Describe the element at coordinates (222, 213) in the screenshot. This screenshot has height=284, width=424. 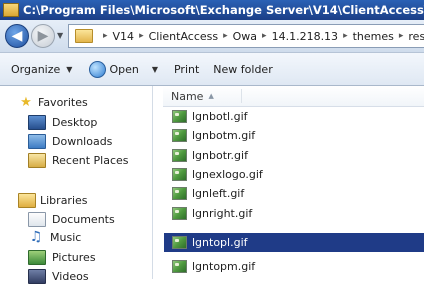
I see `file-name: lgnright.gif` at that location.